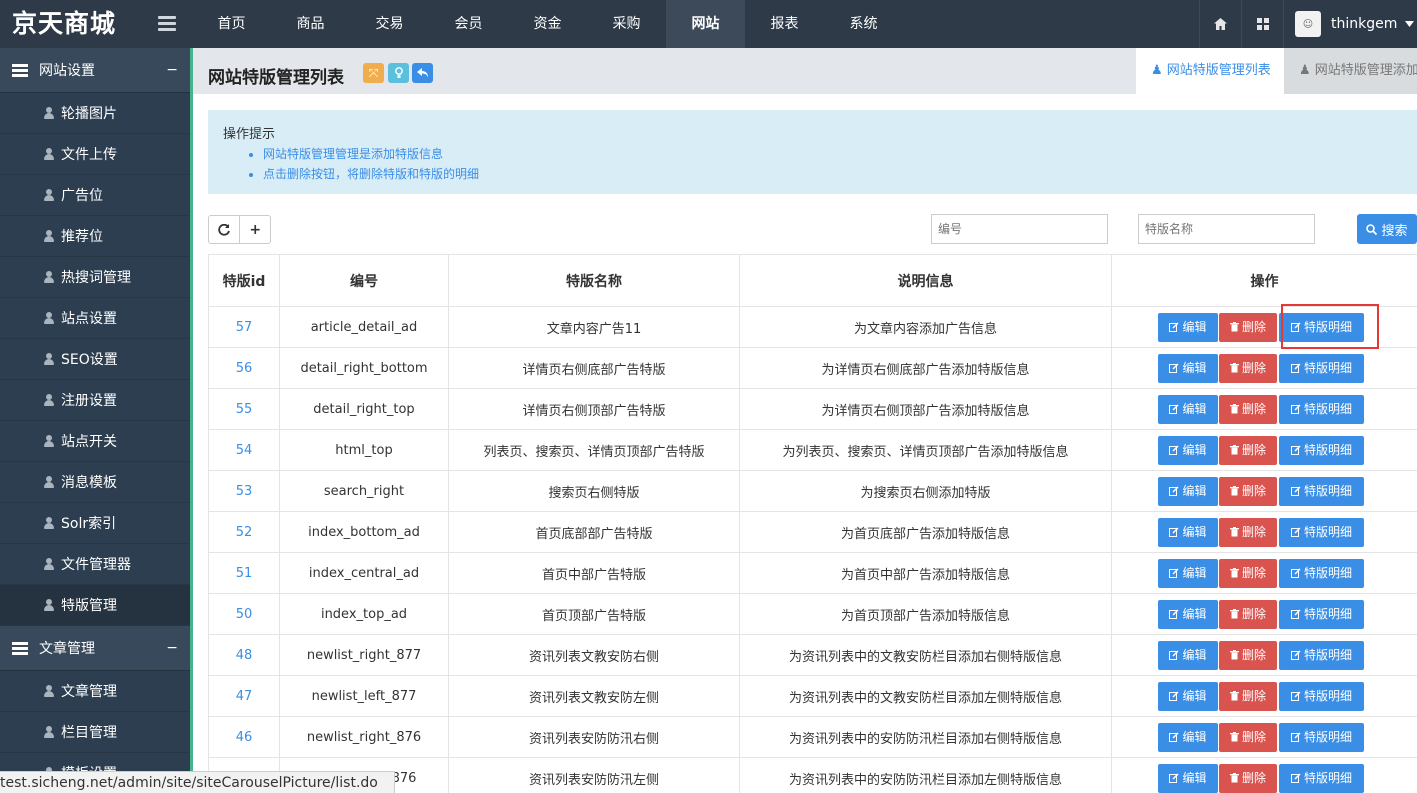 The height and width of the screenshot is (793, 1417). Describe the element at coordinates (95, 441) in the screenshot. I see `sidebar-item-site-switch: 站点开关` at that location.